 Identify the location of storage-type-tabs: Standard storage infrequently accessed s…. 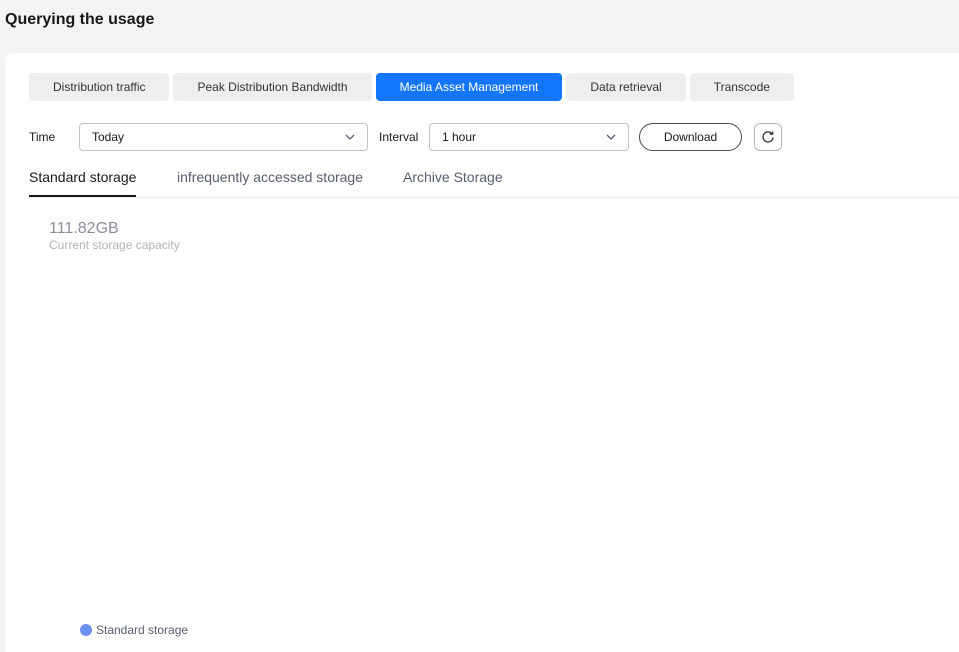
(494, 183).